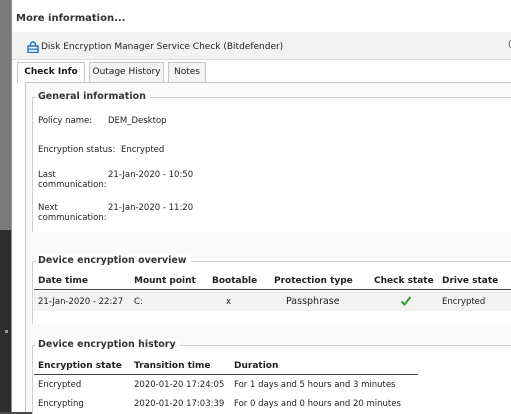 This screenshot has height=414, width=511. I want to click on column-header-duration: Duration, so click(256, 366).